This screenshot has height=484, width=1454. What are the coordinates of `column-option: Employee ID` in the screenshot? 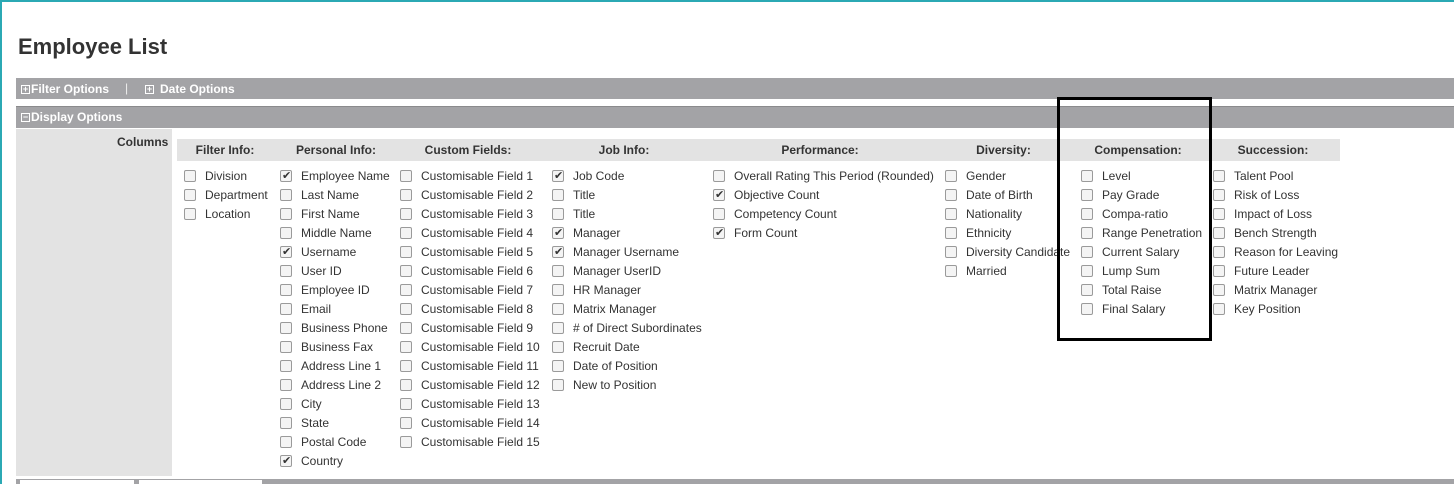 It's located at (335, 289).